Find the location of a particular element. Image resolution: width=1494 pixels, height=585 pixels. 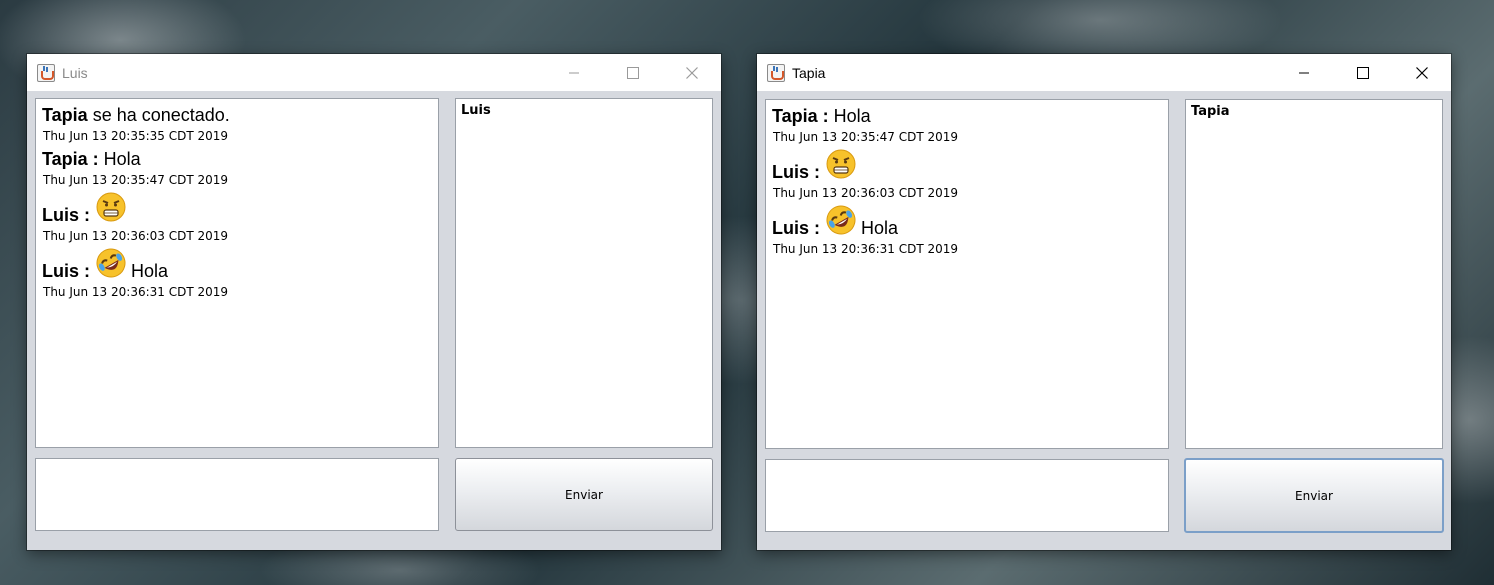

user-list: Tapia is located at coordinates (1314, 274).